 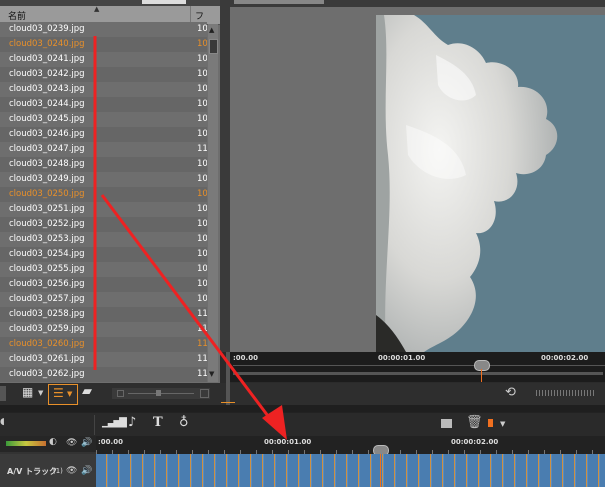 I want to click on annotation-arrowhead, so click(x=274, y=422).